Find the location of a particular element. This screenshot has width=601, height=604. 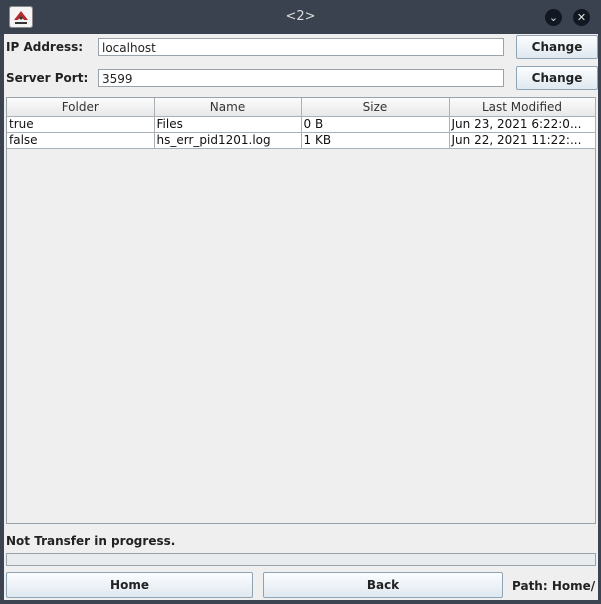

close-icon: ✕ is located at coordinates (581, 17).